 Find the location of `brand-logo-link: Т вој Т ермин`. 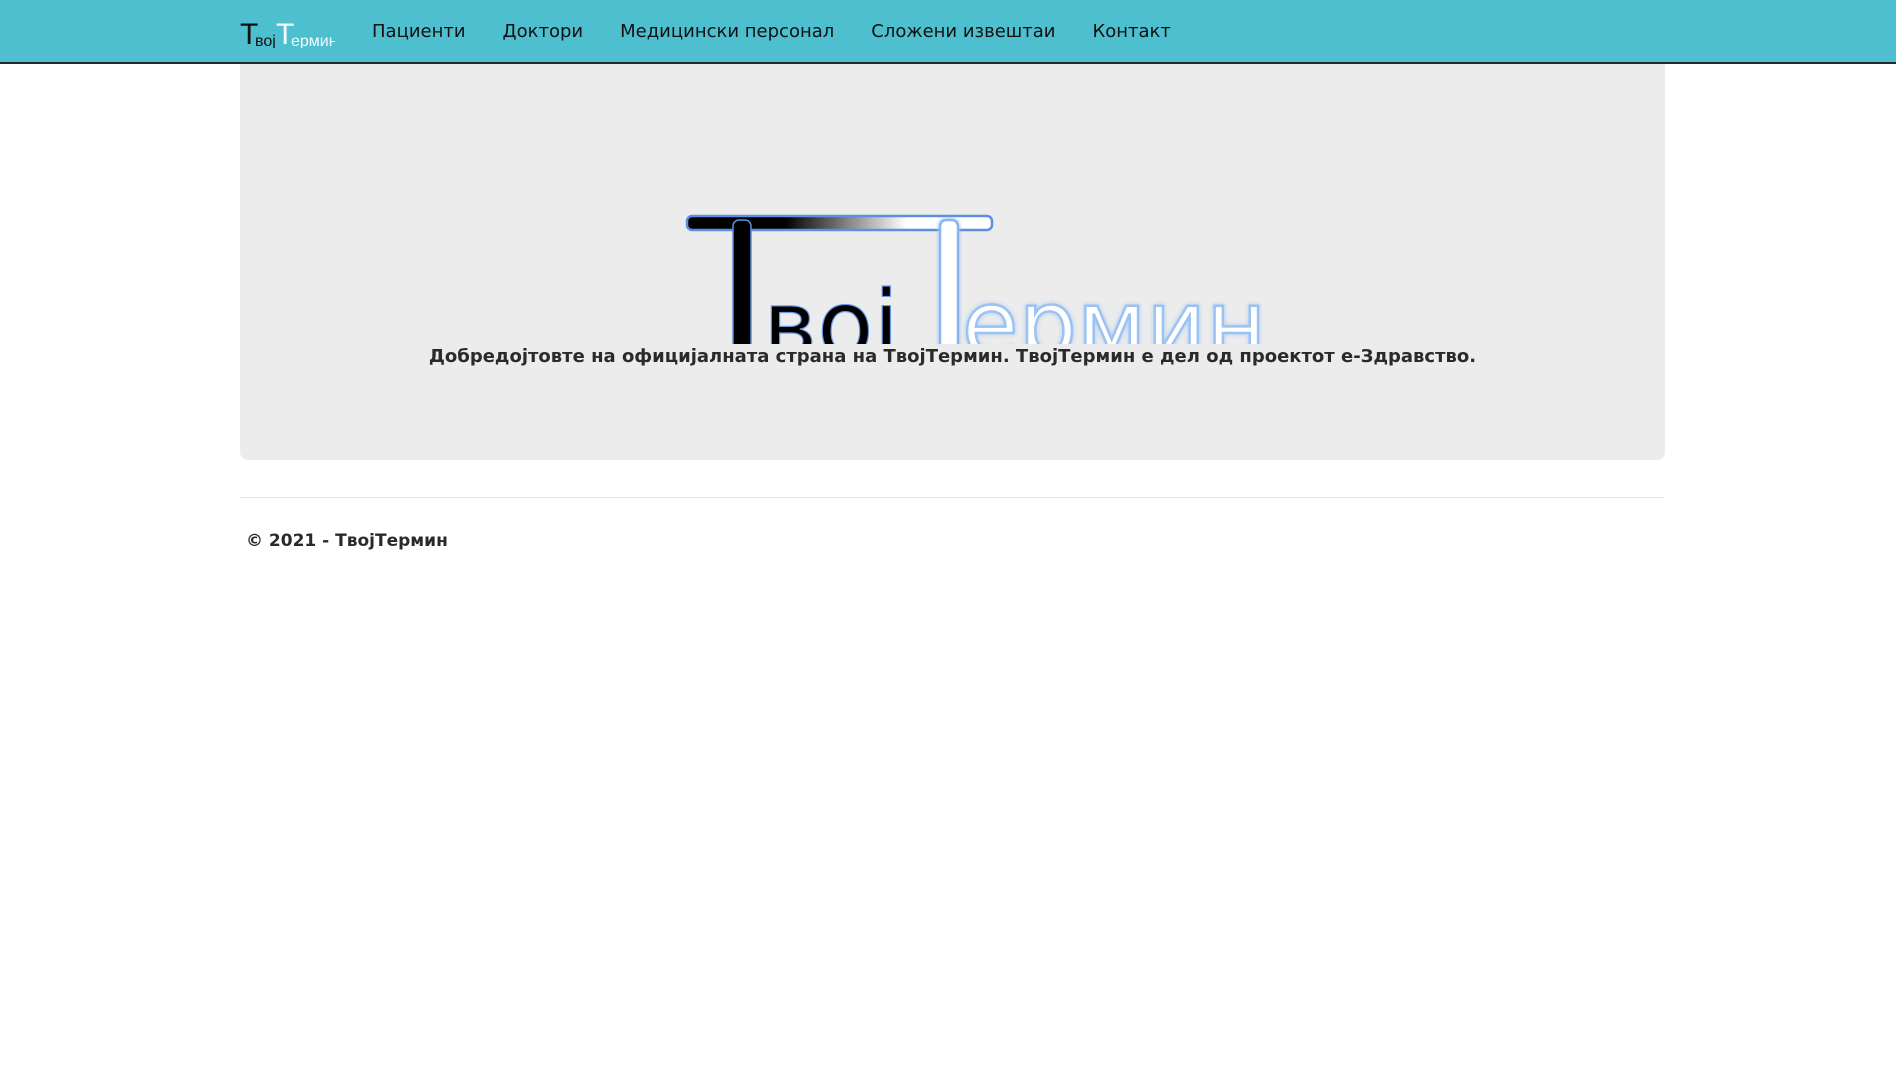

brand-logo-link: Т вој Т ермин is located at coordinates (289, 34).